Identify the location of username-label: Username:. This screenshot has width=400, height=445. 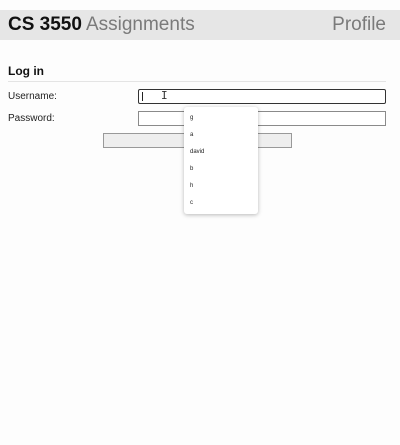
(32, 96).